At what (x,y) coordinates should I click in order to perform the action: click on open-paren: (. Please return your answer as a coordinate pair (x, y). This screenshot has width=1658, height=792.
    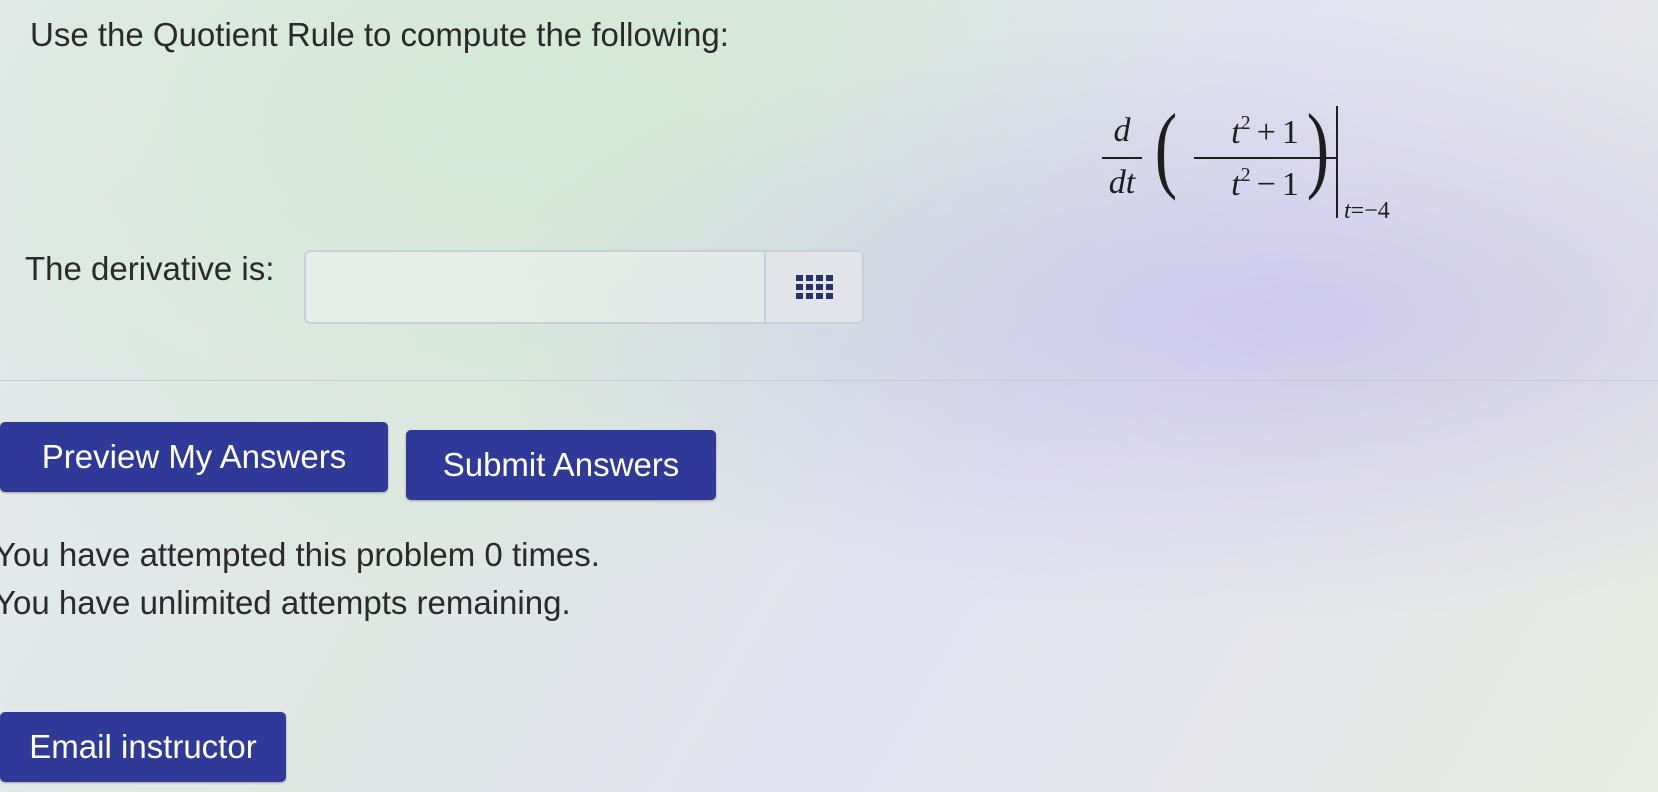
    Looking at the image, I should click on (1166, 147).